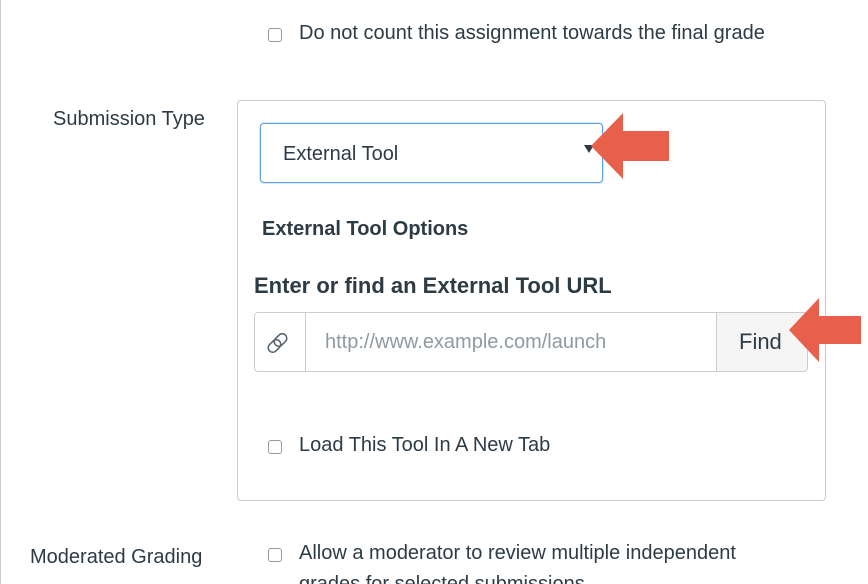 This screenshot has height=584, width=868. I want to click on external-tool-url-group: Find, so click(531, 342).